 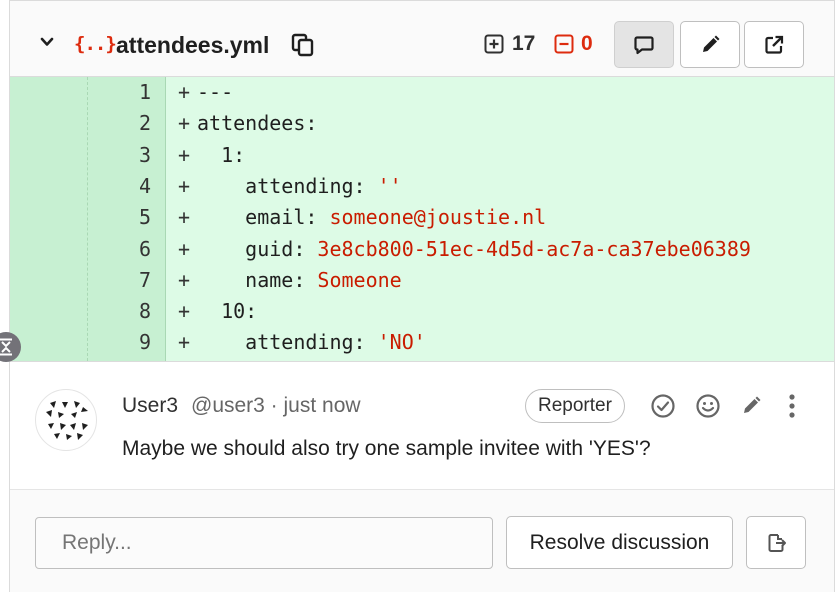 I want to click on diff-line: 8 + 10:, so click(x=422, y=311).